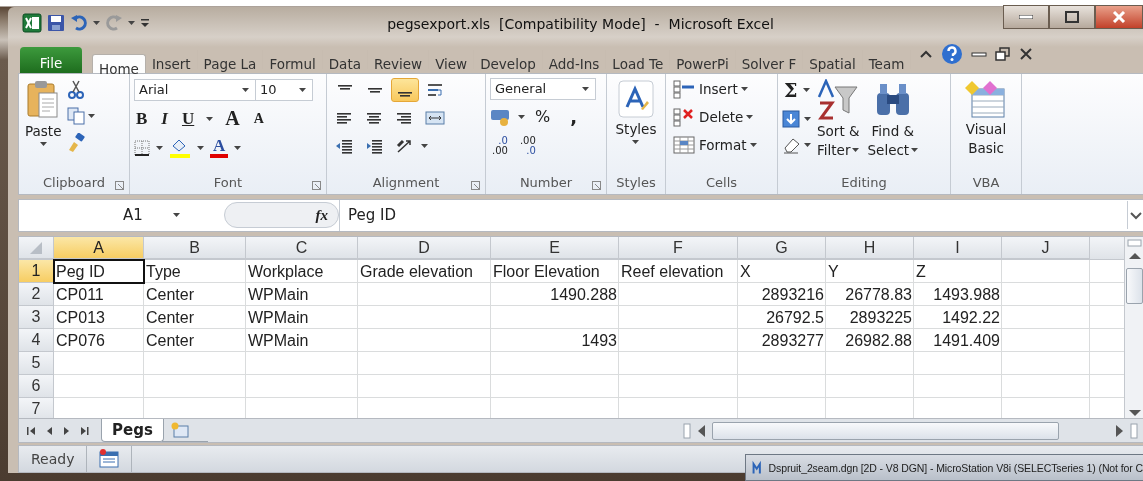 This screenshot has height=481, width=1143. Describe the element at coordinates (49, 430) in the screenshot. I see `previous-sheet-icon` at that location.